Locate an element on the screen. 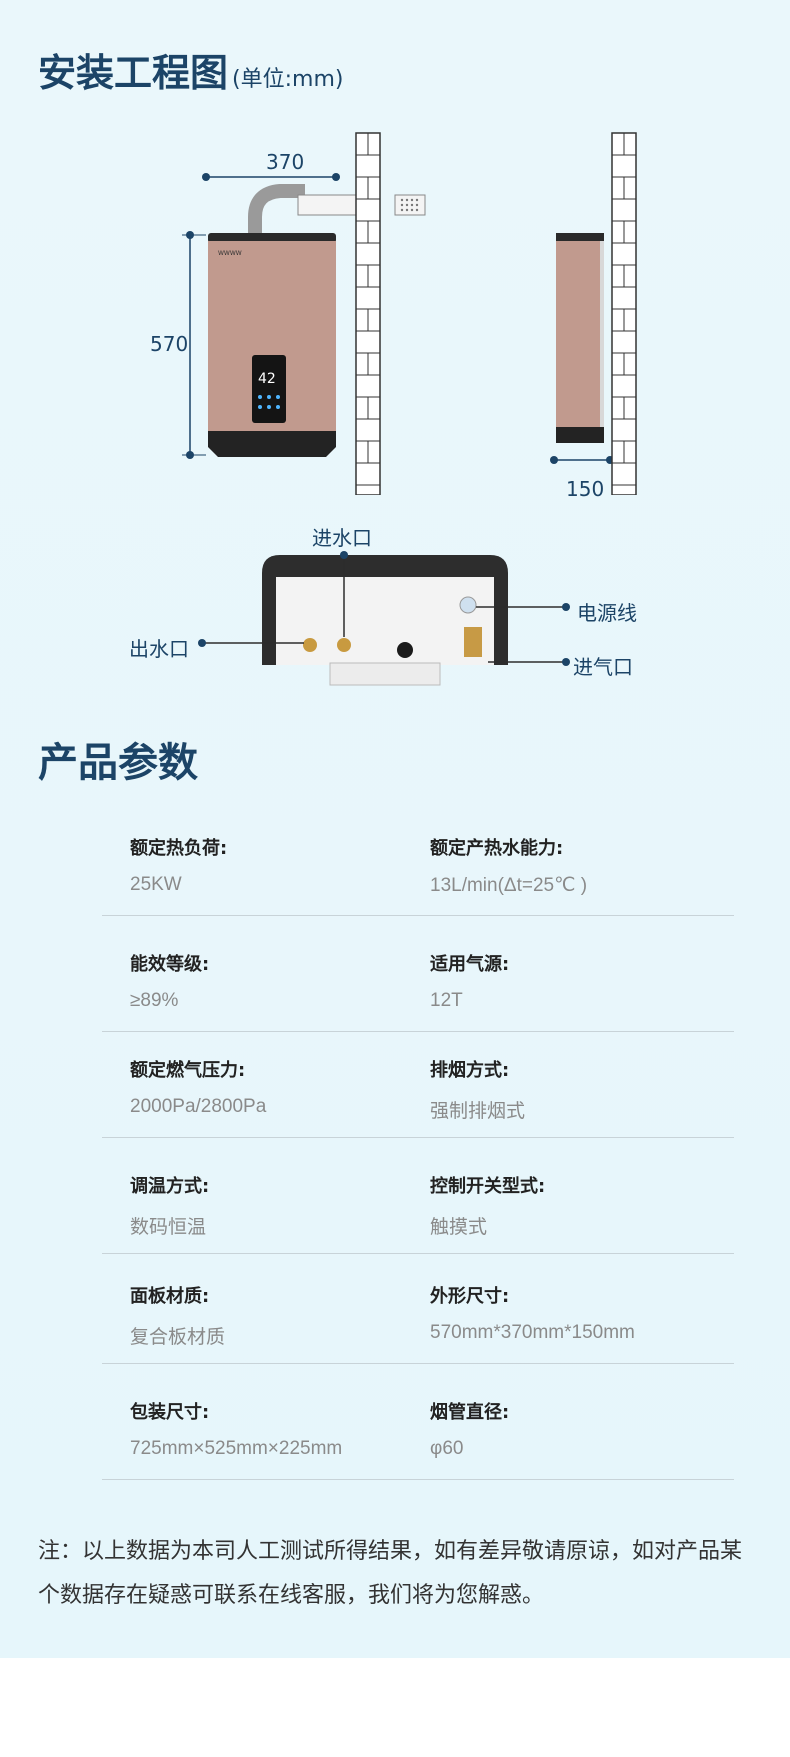 Image resolution: width=790 pixels, height=1757 pixels. spec-item: 适用气源: 12T is located at coordinates (470, 982).